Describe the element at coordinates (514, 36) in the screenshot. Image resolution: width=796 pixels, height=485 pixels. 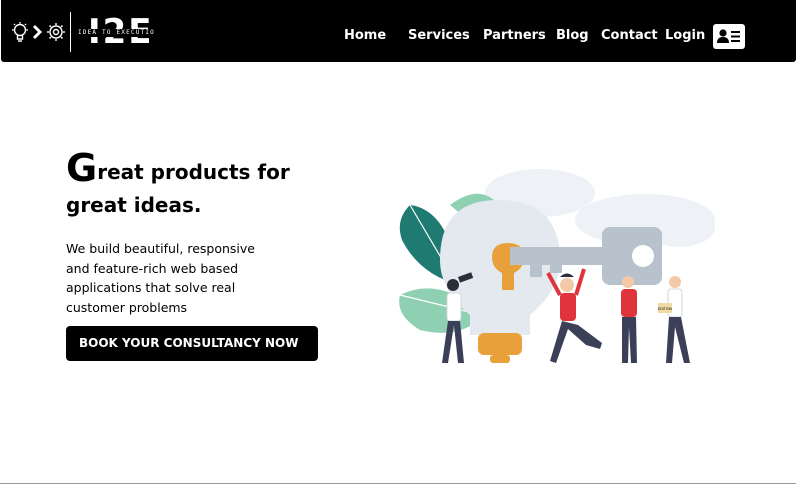
I see `nav-partners: Partners` at that location.